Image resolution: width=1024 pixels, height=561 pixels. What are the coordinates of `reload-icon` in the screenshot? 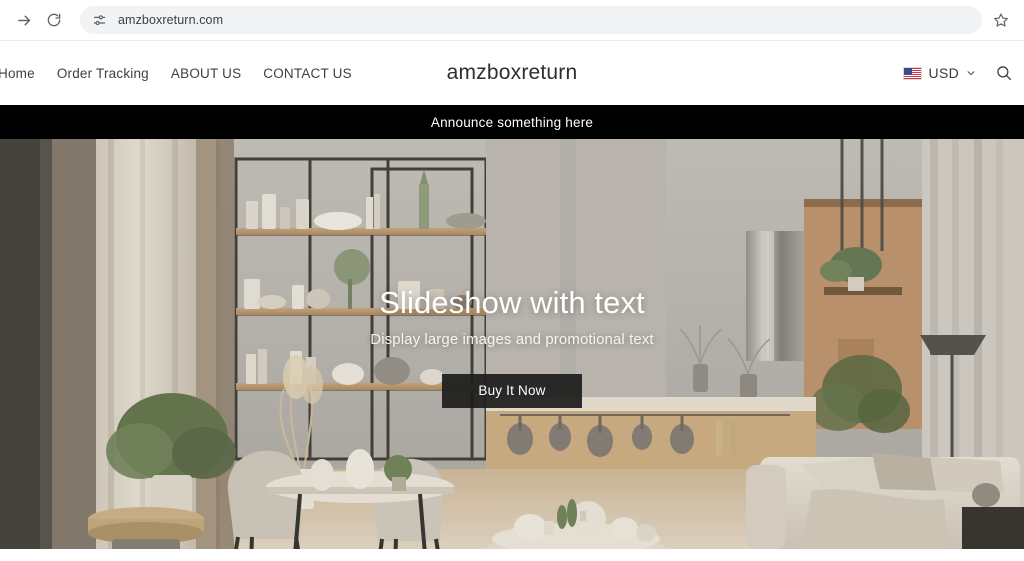 It's located at (54, 20).